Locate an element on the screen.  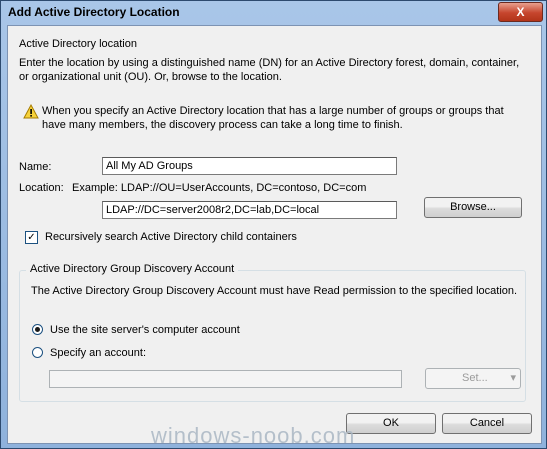
close-icon: X is located at coordinates (520, 12).